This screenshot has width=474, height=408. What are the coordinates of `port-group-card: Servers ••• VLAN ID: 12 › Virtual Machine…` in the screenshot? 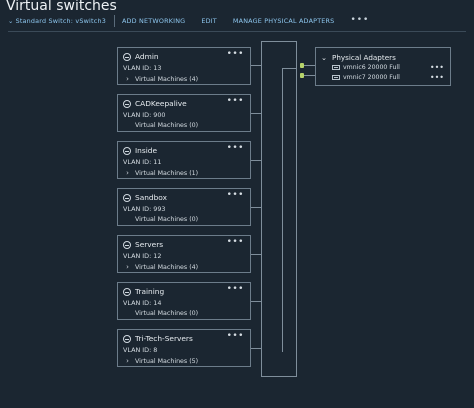 It's located at (184, 254).